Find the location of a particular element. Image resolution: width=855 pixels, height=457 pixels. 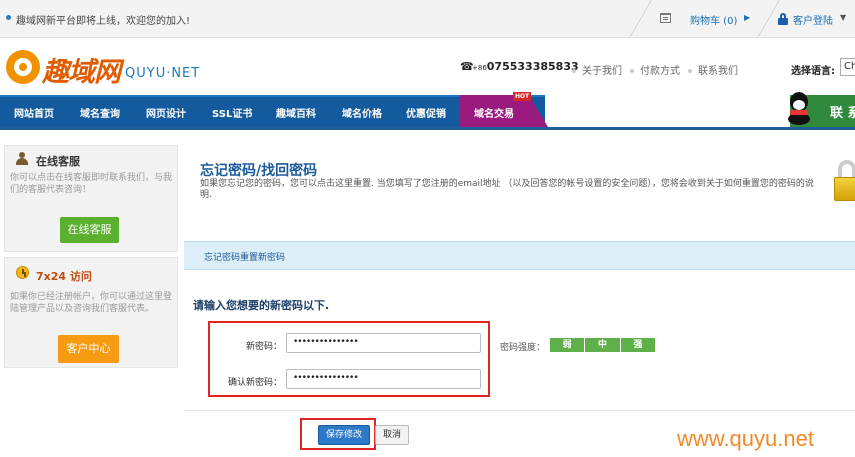

confirm-password-field: ••••••••••••••• is located at coordinates (383, 379).